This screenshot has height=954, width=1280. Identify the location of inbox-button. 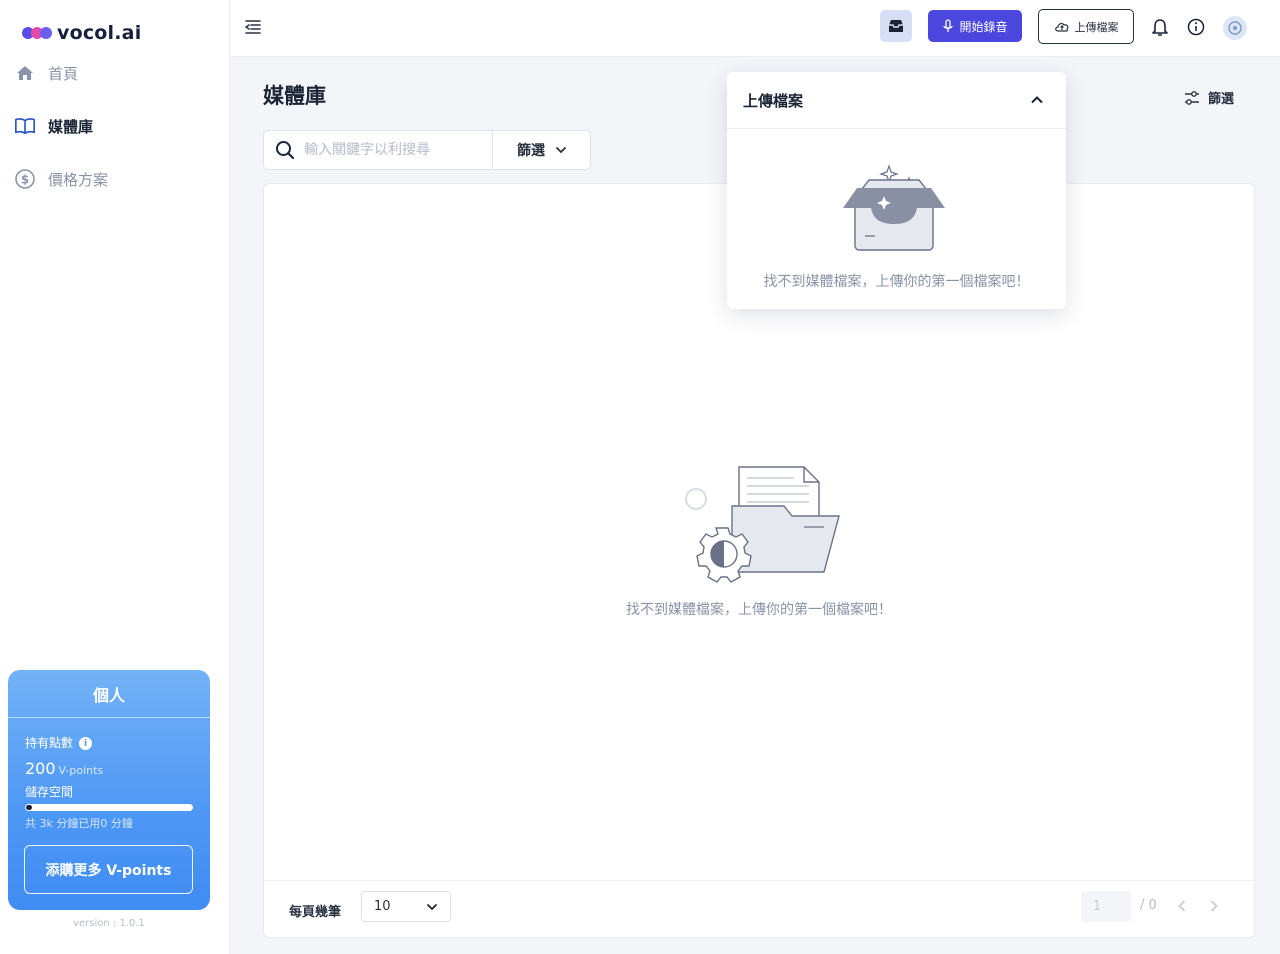
(896, 26).